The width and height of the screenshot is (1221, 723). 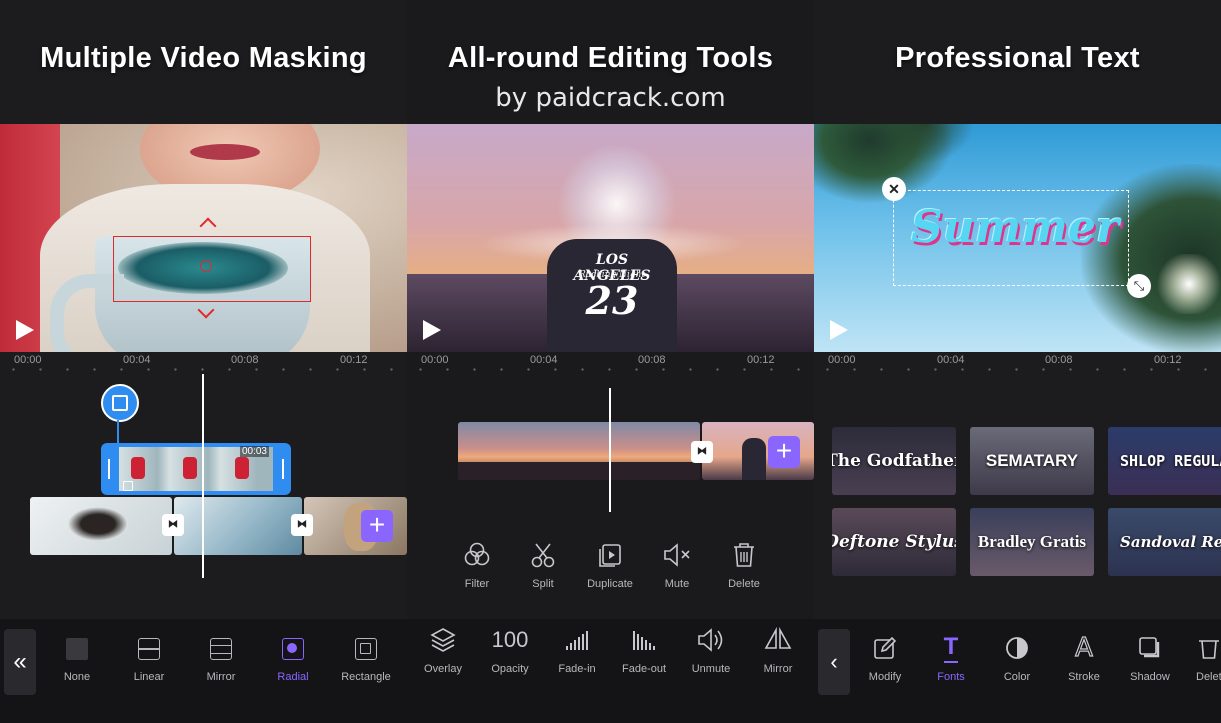 I want to click on mask-pin-icon, so click(x=120, y=403).